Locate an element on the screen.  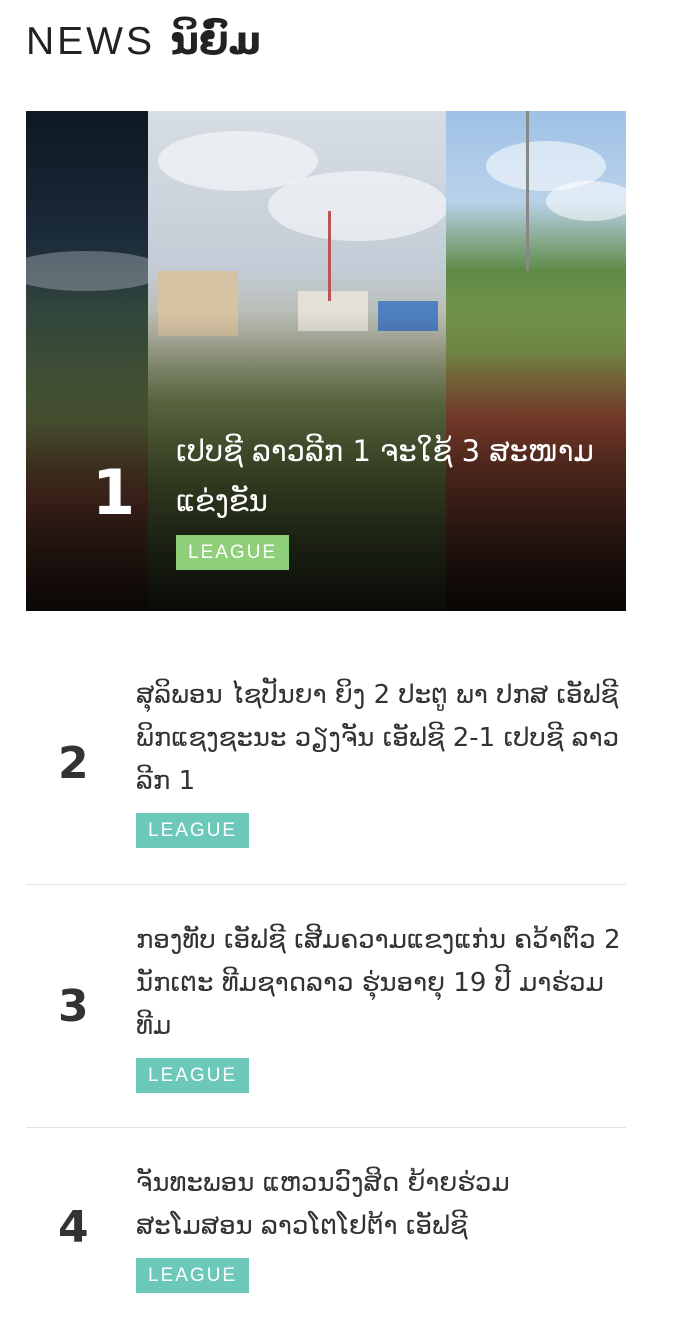
list-item-rank: 3 is located at coordinates (73, 1006).